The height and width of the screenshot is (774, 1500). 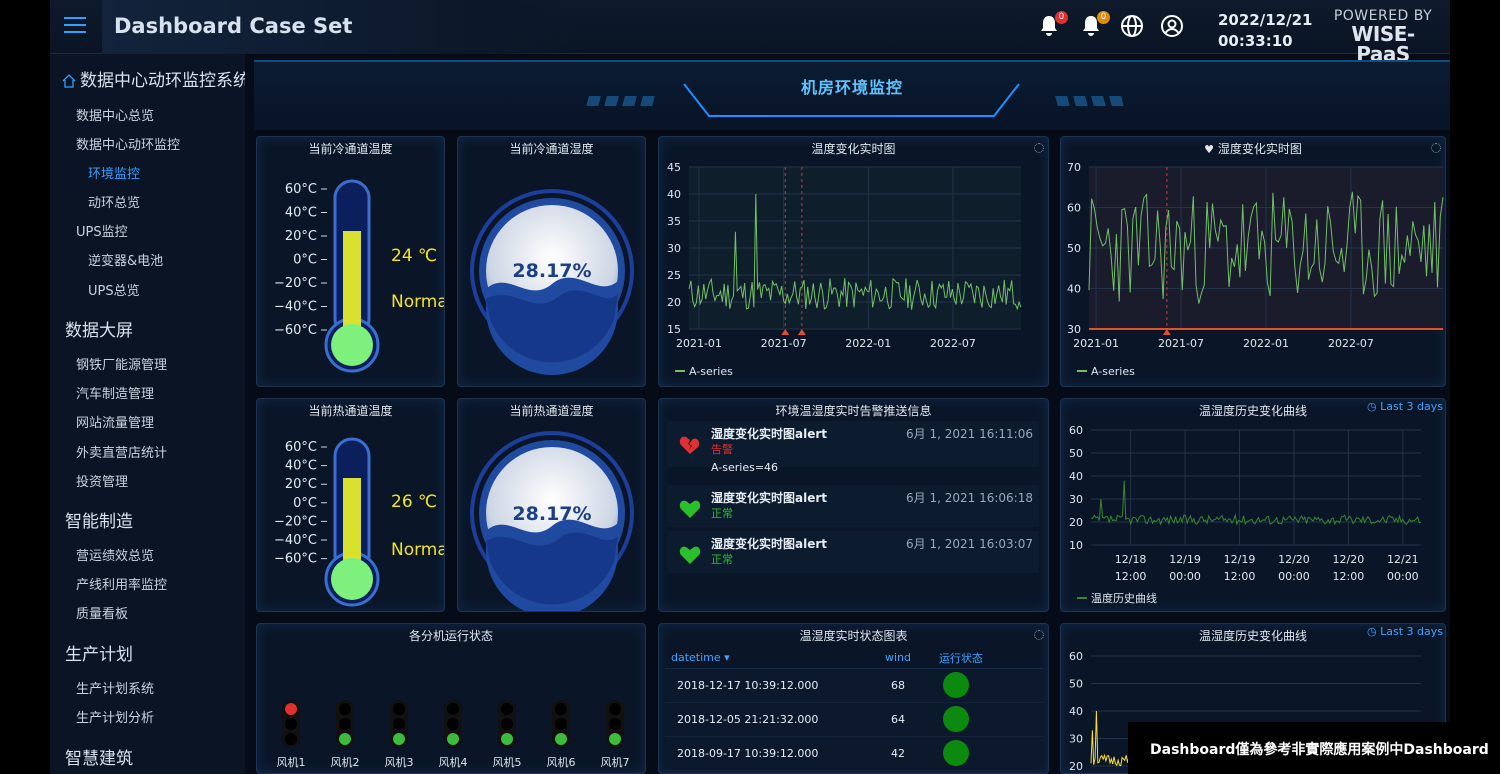 I want to click on y-tick-label: 40, so click(x=674, y=194).